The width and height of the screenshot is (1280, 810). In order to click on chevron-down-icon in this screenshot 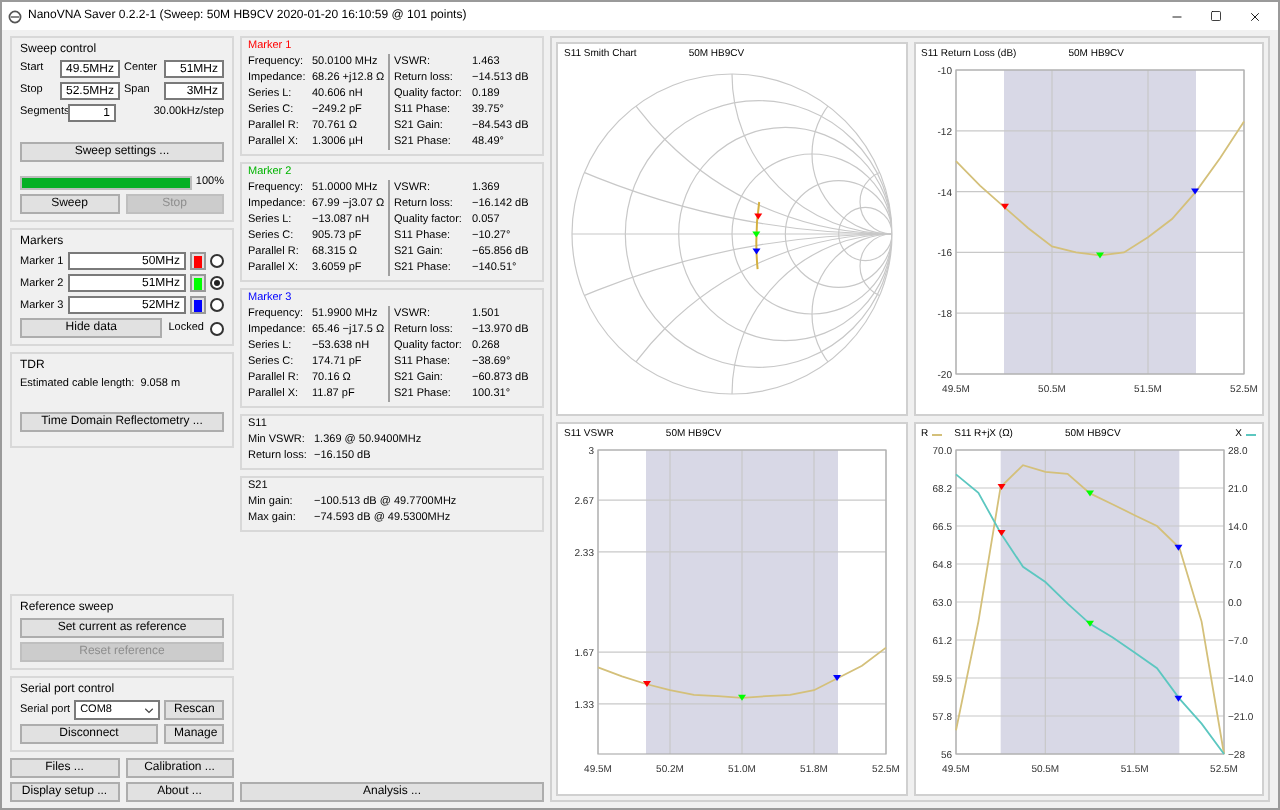, I will do `click(149, 710)`.